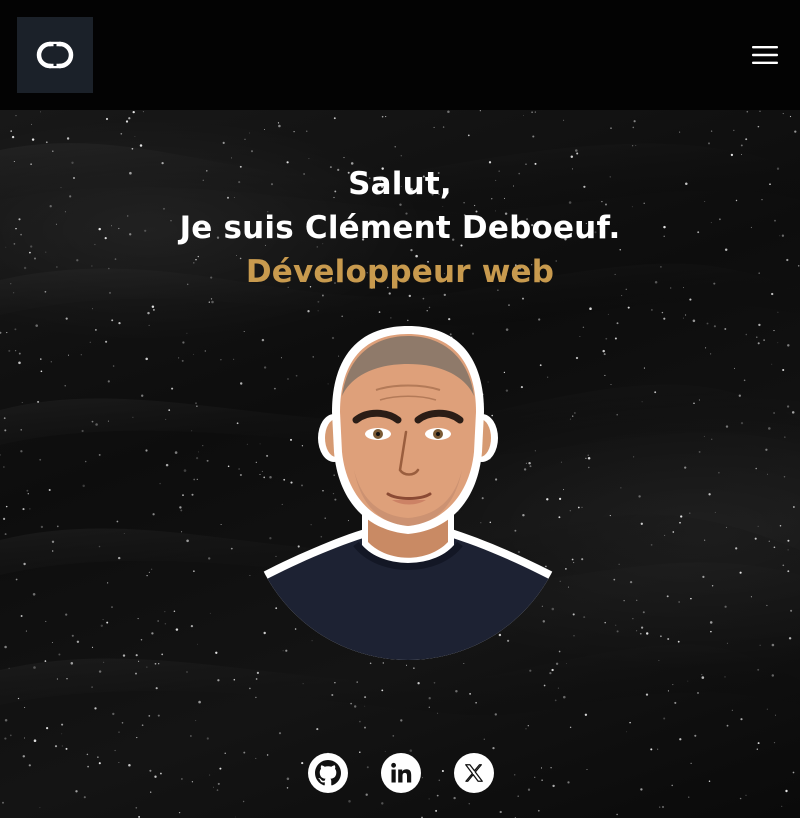  I want to click on menu-button, so click(765, 55).